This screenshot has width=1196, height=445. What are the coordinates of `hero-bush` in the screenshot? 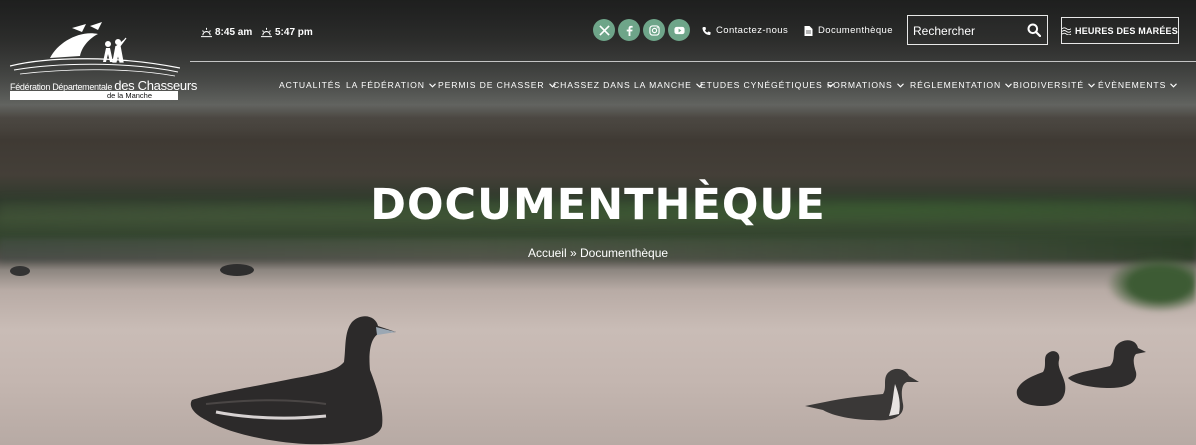 It's located at (1151, 284).